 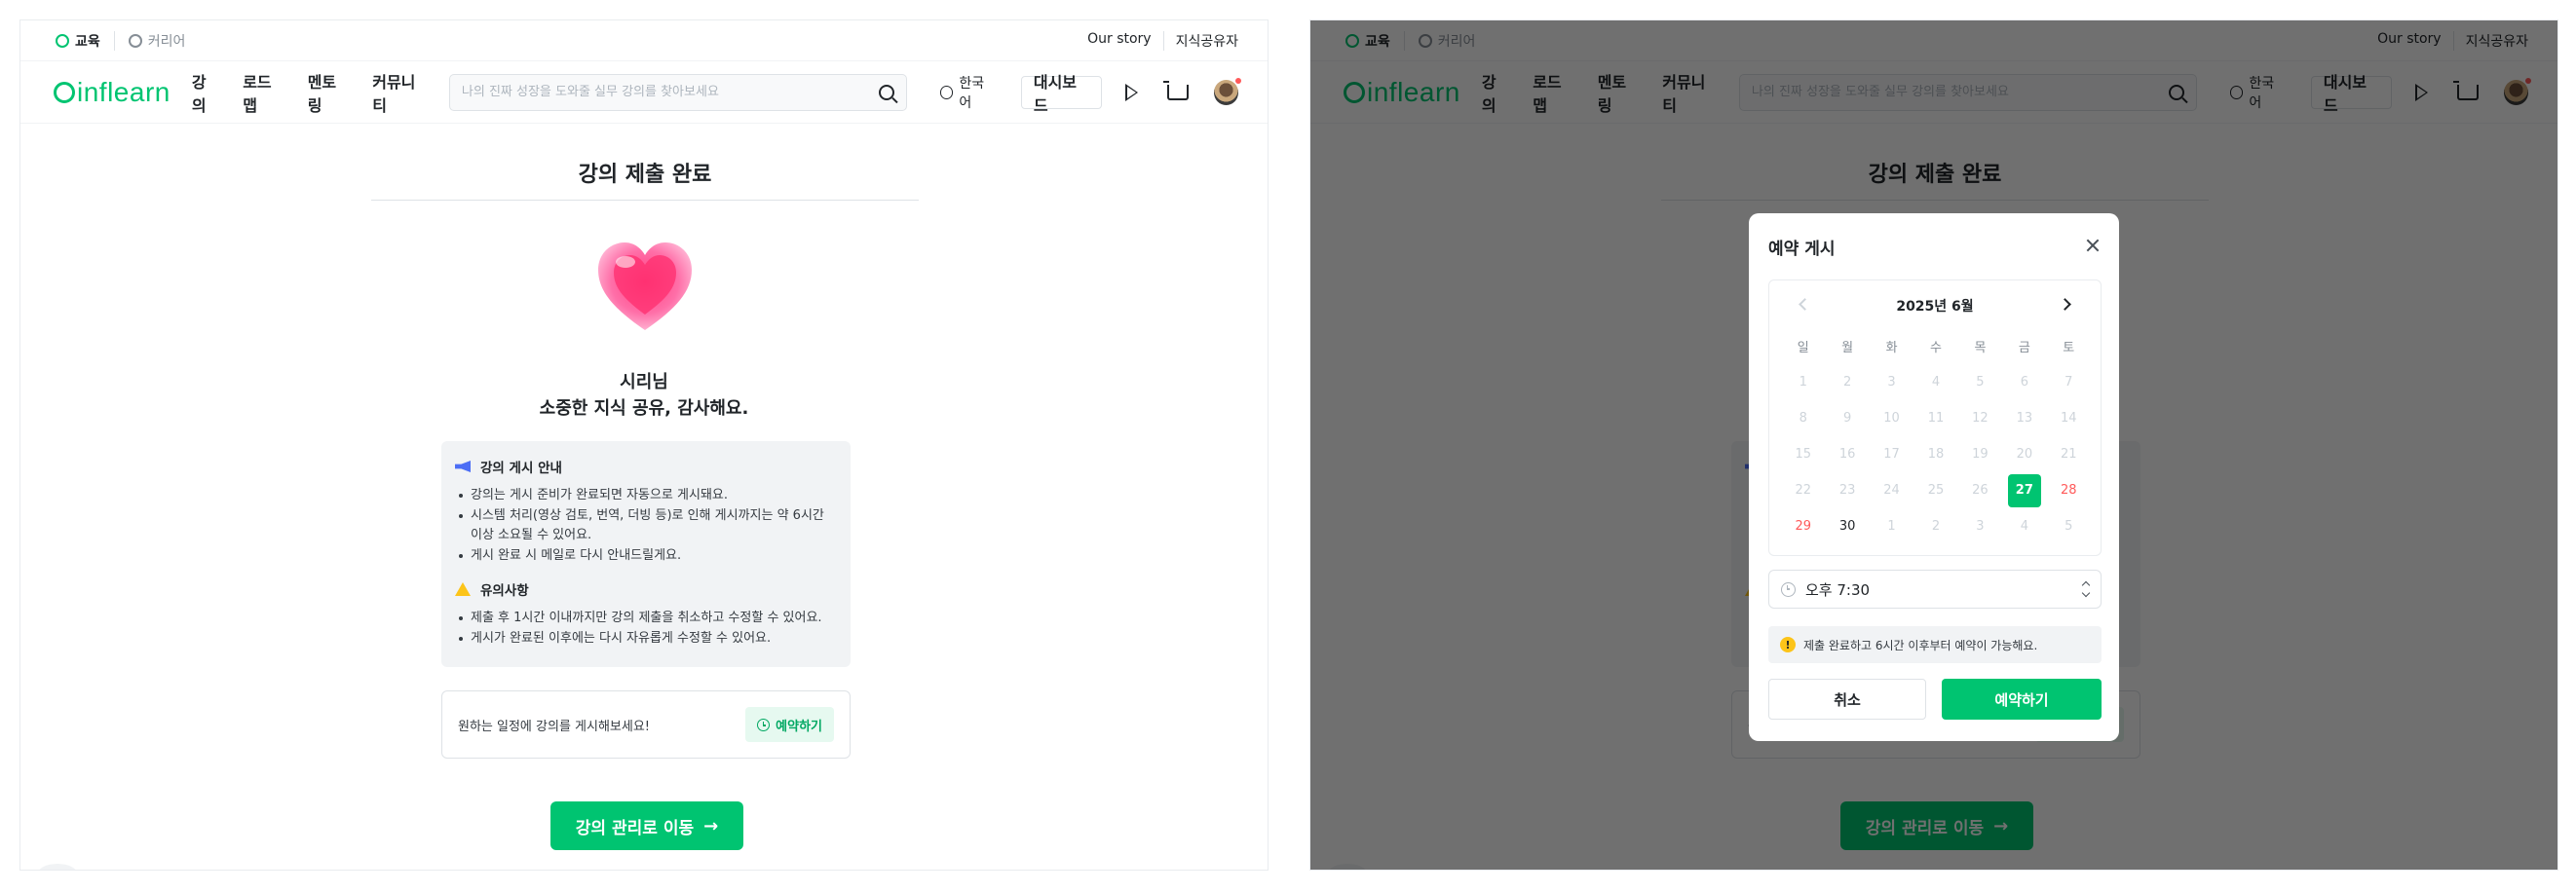 What do you see at coordinates (1980, 455) in the screenshot?
I see `calendar-day-number: 19` at bounding box center [1980, 455].